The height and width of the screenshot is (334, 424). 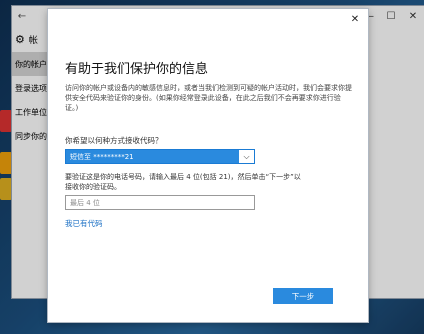 I want to click on dialog-title: 有助于我们保护你的信息, so click(x=137, y=69).